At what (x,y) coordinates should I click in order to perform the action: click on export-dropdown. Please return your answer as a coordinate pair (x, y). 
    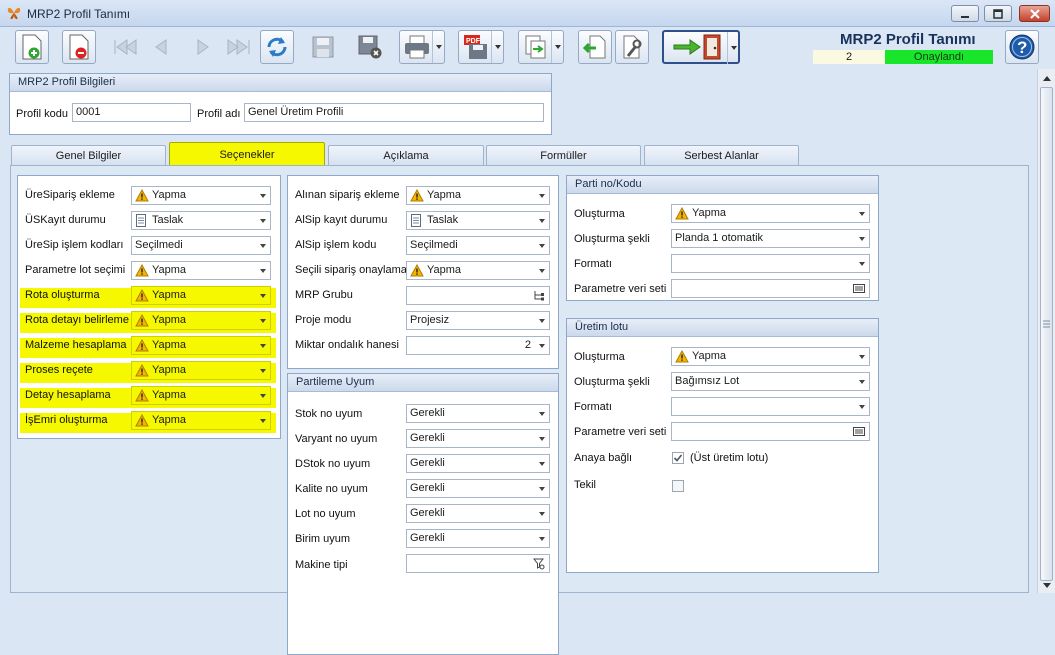
    Looking at the image, I should click on (557, 47).